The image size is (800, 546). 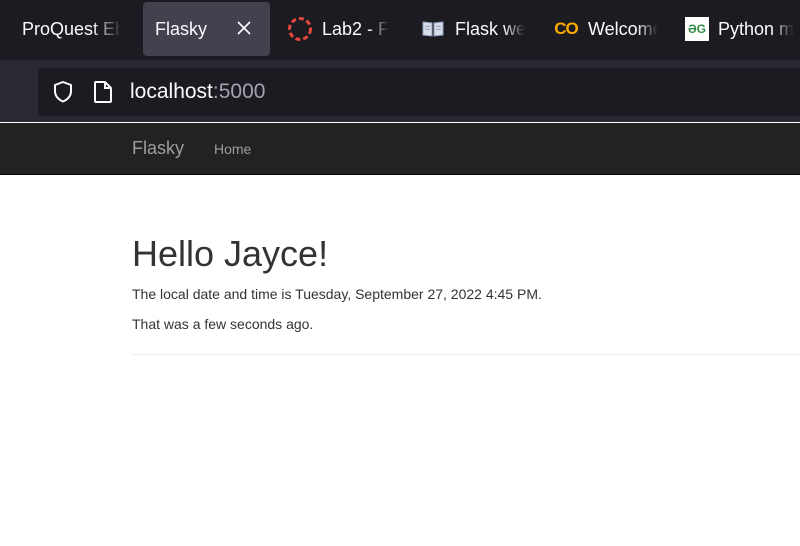 What do you see at coordinates (433, 29) in the screenshot?
I see `book-icon` at bounding box center [433, 29].